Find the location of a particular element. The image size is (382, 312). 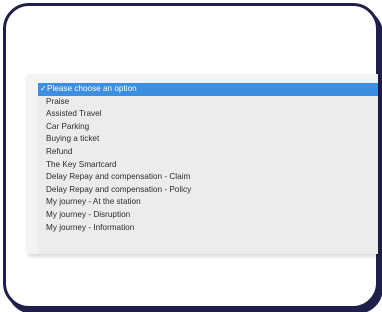

option-label: Car Parking is located at coordinates (68, 126).